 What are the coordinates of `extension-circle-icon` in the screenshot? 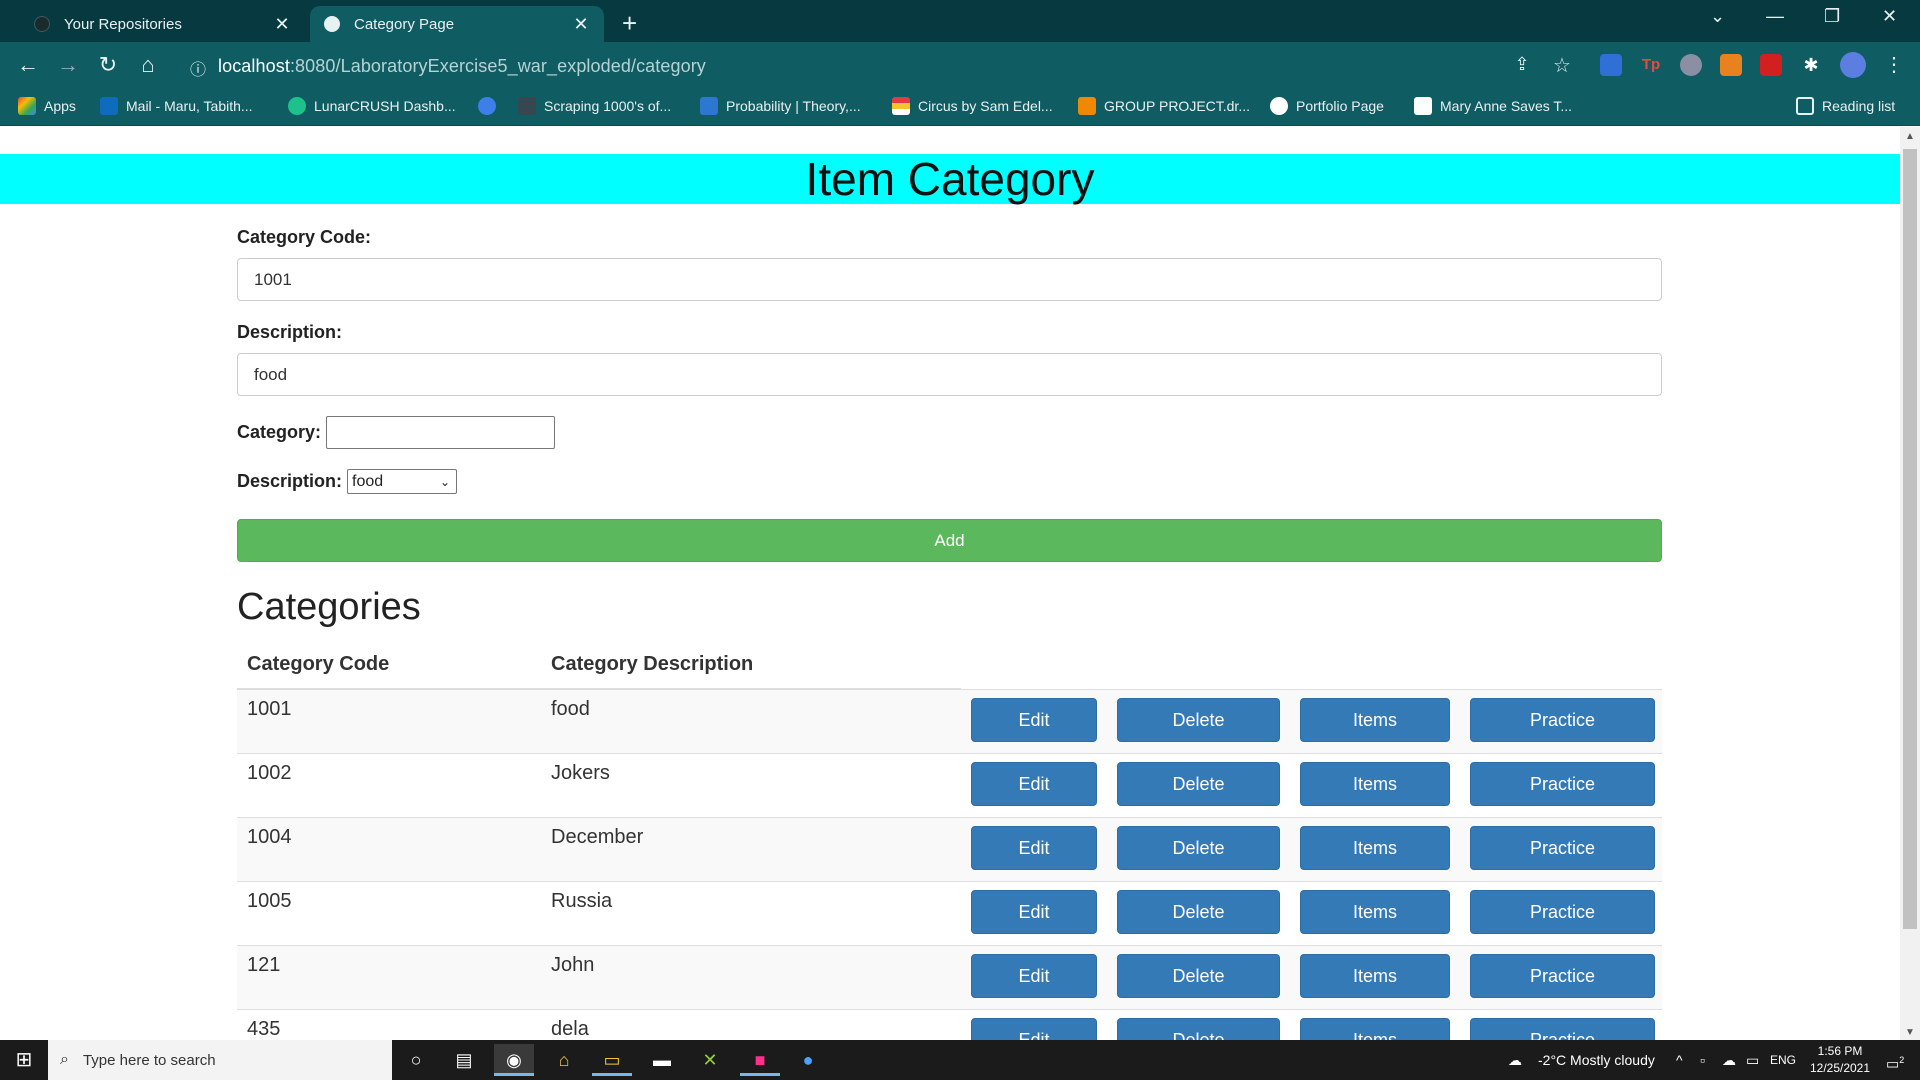 It's located at (1691, 65).